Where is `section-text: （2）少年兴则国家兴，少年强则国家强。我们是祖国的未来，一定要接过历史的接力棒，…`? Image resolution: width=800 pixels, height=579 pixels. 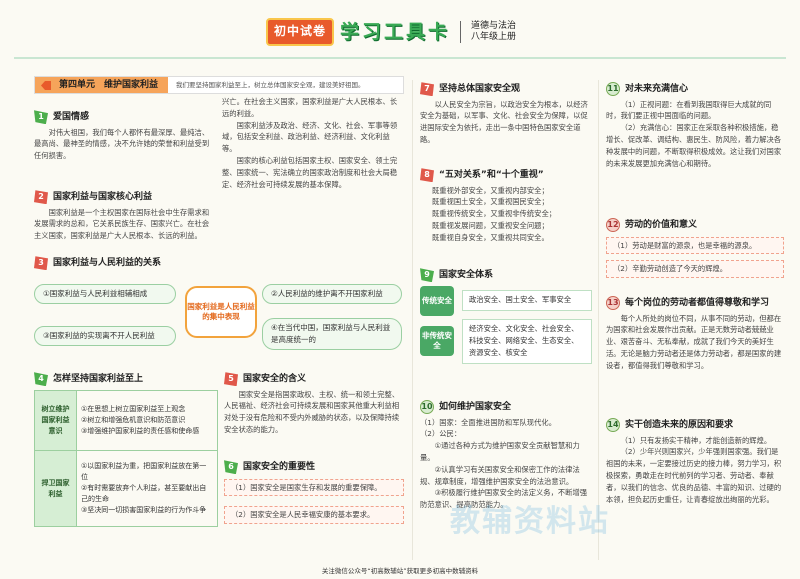
section-text: （2）少年兴则国家兴，少年强则国家强。我们是祖国的未来，一定要接过历史的接力棒，… is located at coordinates (694, 475).